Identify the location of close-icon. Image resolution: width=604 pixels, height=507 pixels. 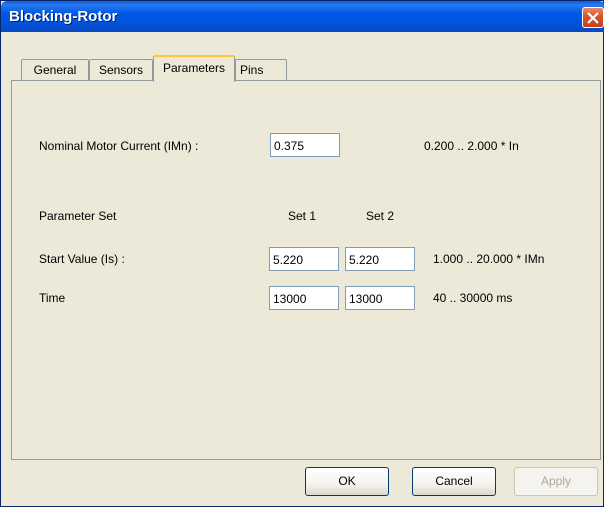
(593, 18).